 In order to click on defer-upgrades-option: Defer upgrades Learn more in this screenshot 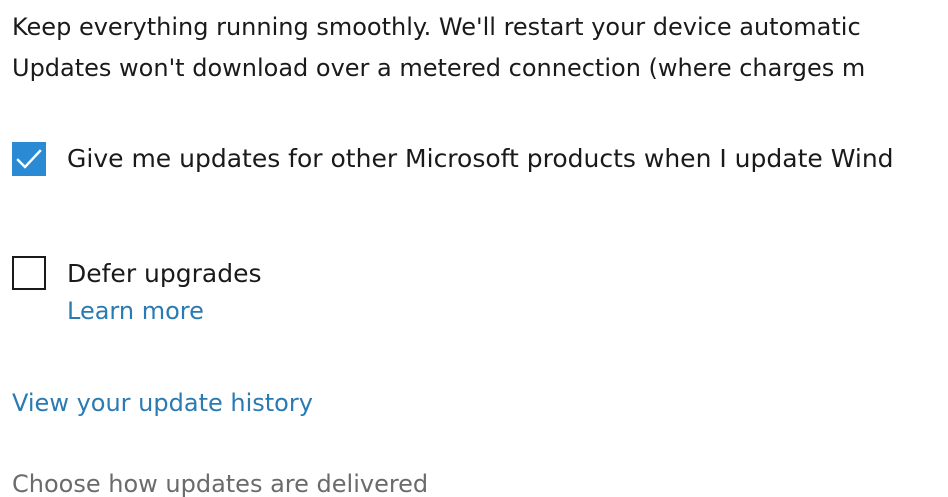, I will do `click(137, 291)`.